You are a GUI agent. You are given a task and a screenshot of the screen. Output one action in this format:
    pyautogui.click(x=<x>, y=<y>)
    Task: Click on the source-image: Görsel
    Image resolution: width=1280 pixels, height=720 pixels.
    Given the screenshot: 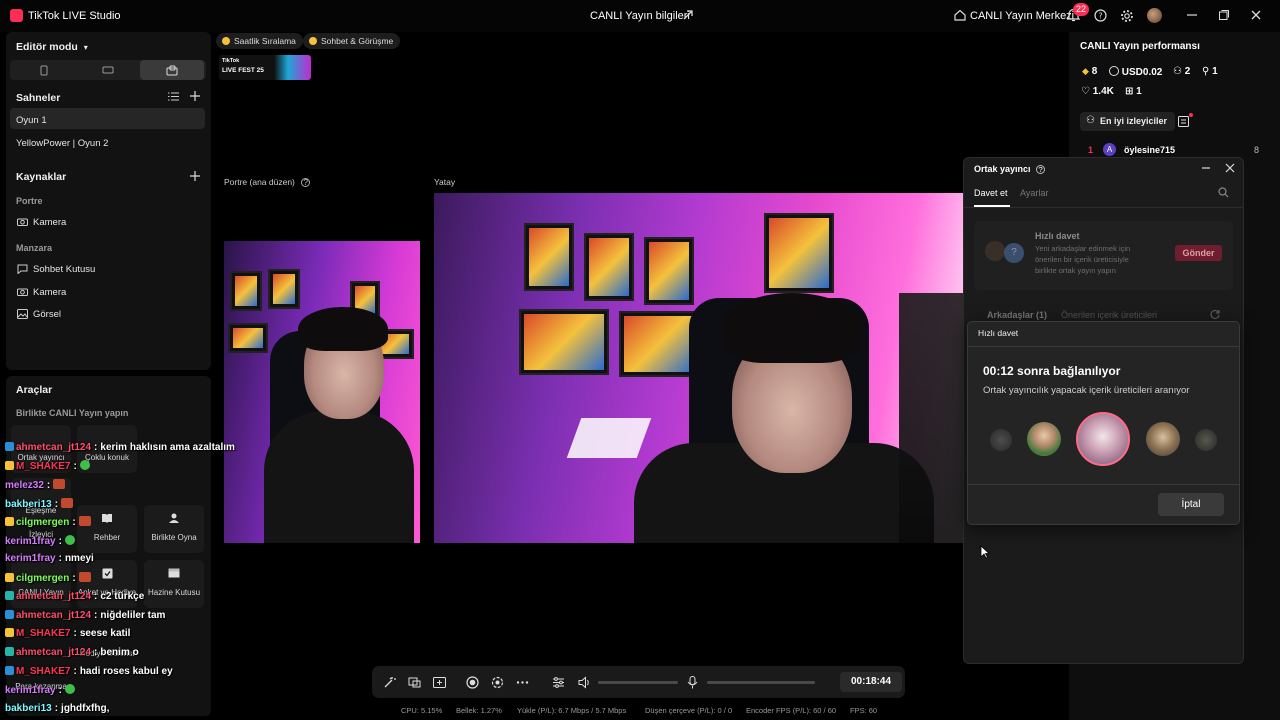 What is the action you would take?
    pyautogui.click(x=47, y=314)
    